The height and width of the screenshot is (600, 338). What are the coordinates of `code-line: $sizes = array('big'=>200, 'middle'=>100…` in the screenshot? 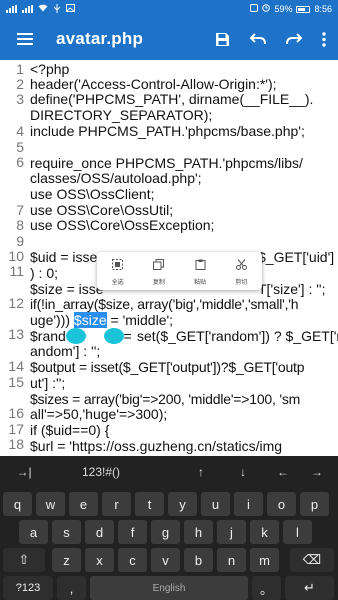 It's located at (182, 399).